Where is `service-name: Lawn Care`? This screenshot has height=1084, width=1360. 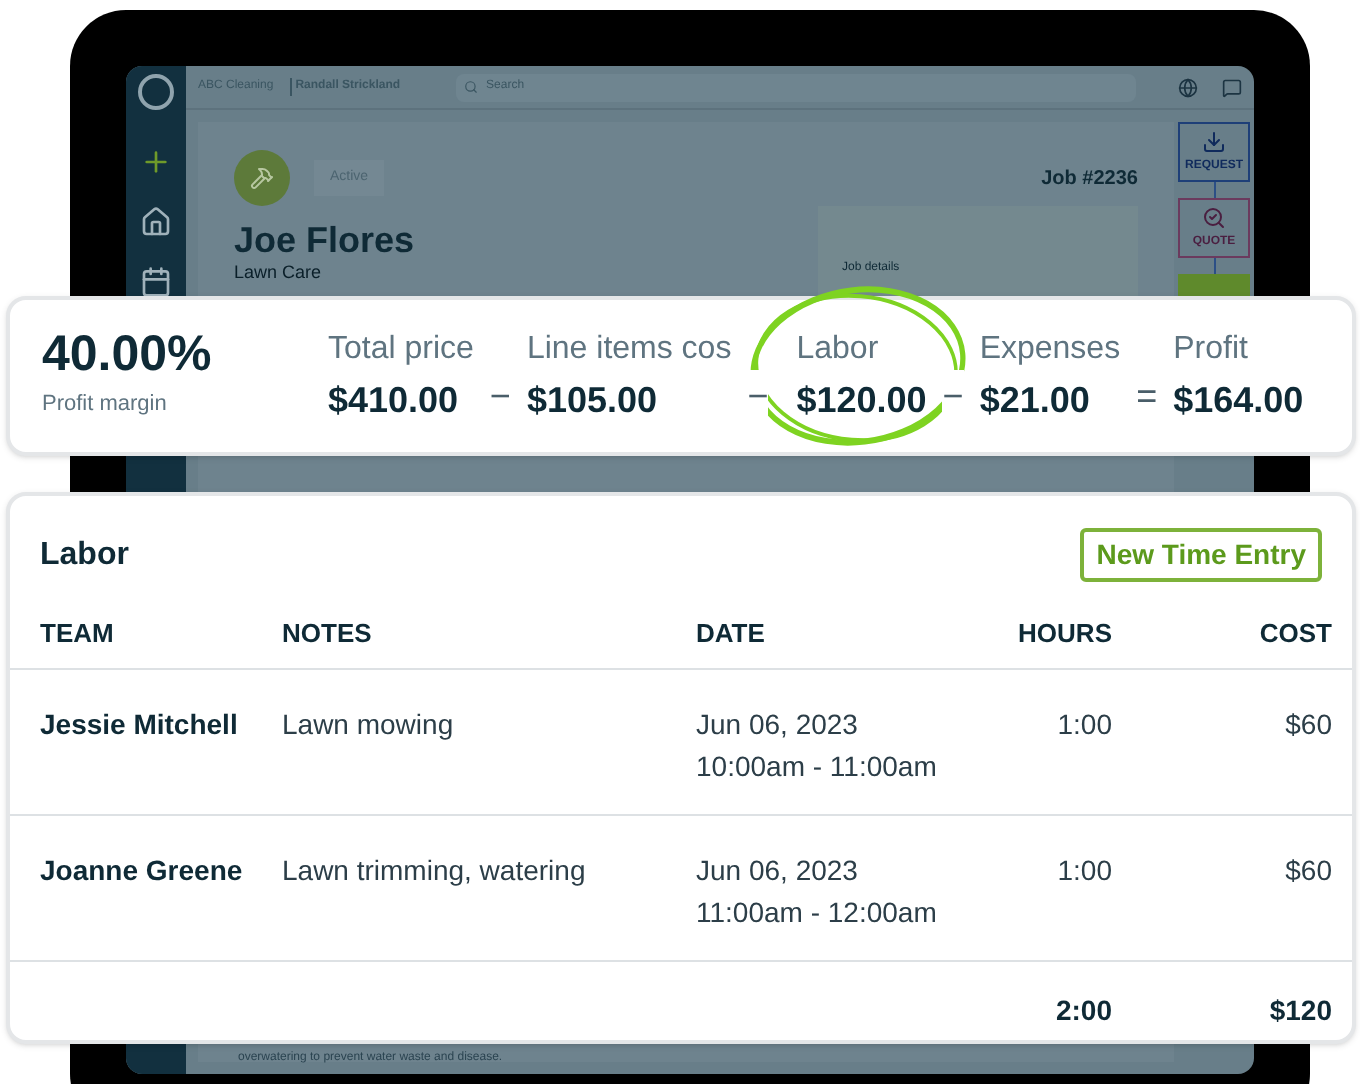 service-name: Lawn Care is located at coordinates (279, 273).